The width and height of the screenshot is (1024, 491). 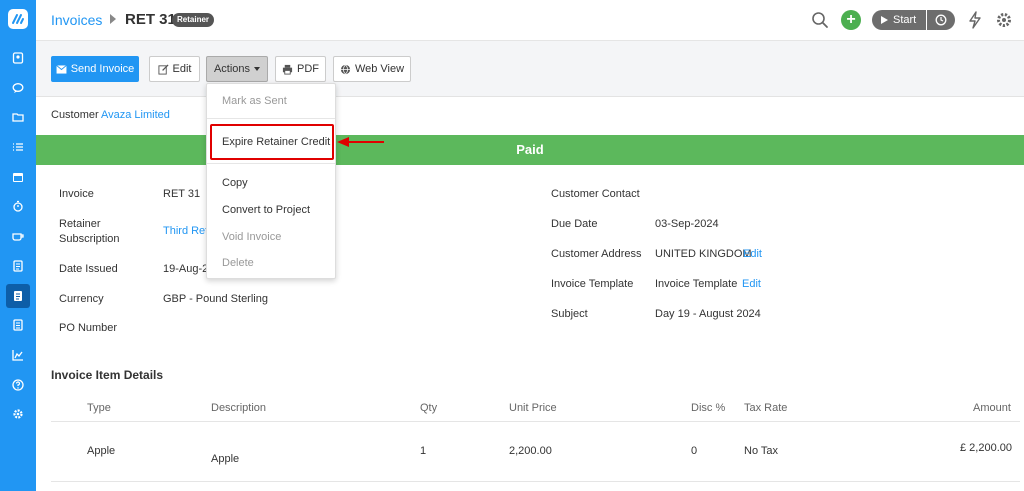 What do you see at coordinates (18, 147) in the screenshot?
I see `tasks-icon` at bounding box center [18, 147].